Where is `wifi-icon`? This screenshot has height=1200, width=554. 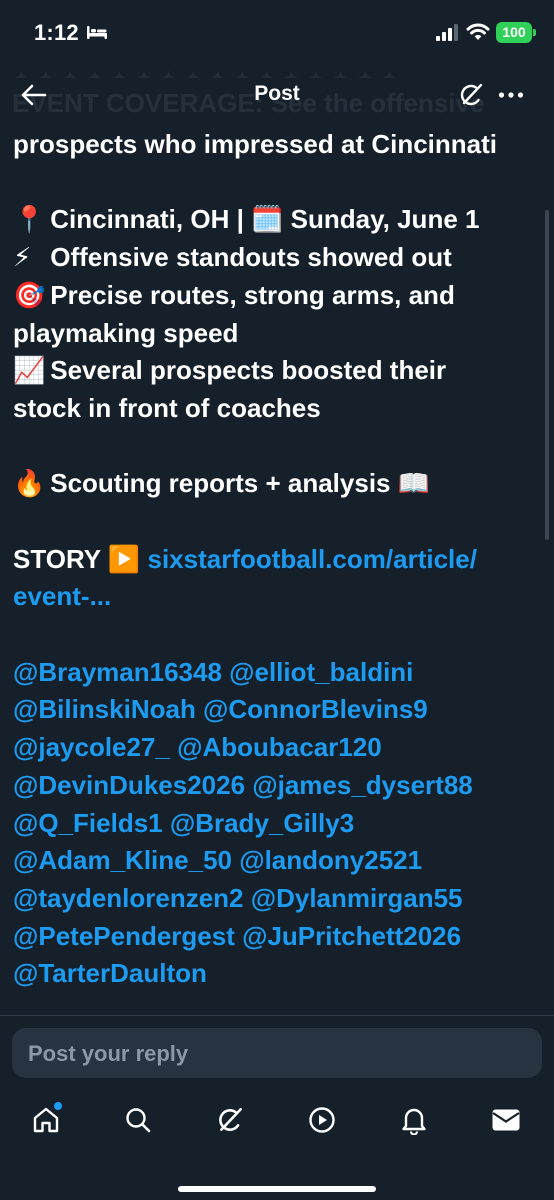
wifi-icon is located at coordinates (478, 31).